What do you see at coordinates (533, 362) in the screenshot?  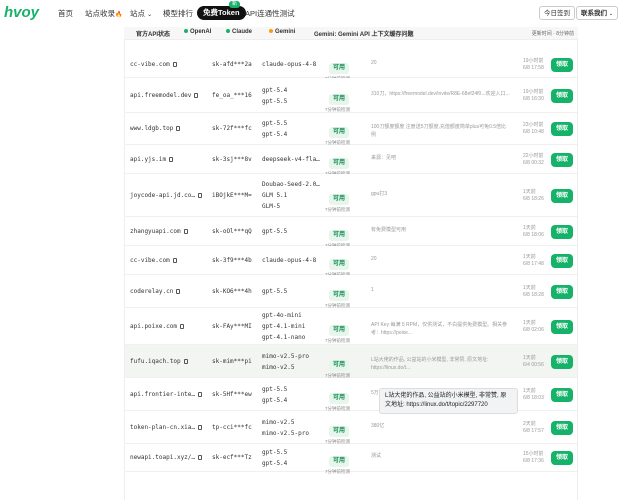 I see `time-cell: 1天前 6/4 00:56` at bounding box center [533, 362].